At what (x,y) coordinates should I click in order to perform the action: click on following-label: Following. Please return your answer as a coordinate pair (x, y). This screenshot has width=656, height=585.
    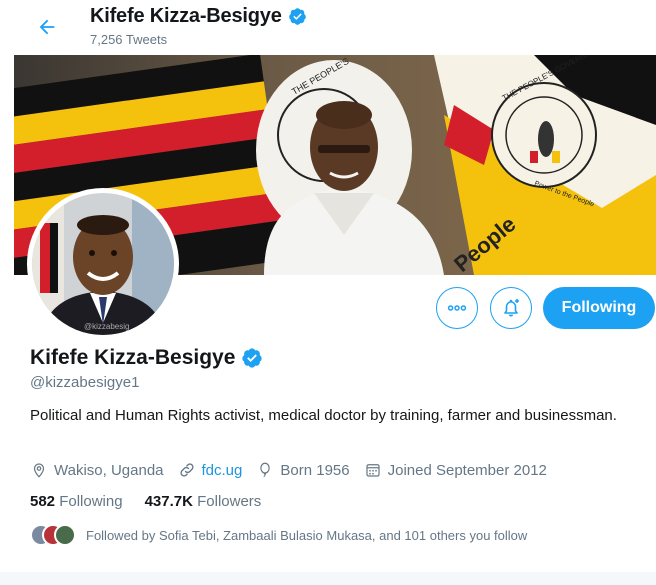
    Looking at the image, I should click on (91, 501).